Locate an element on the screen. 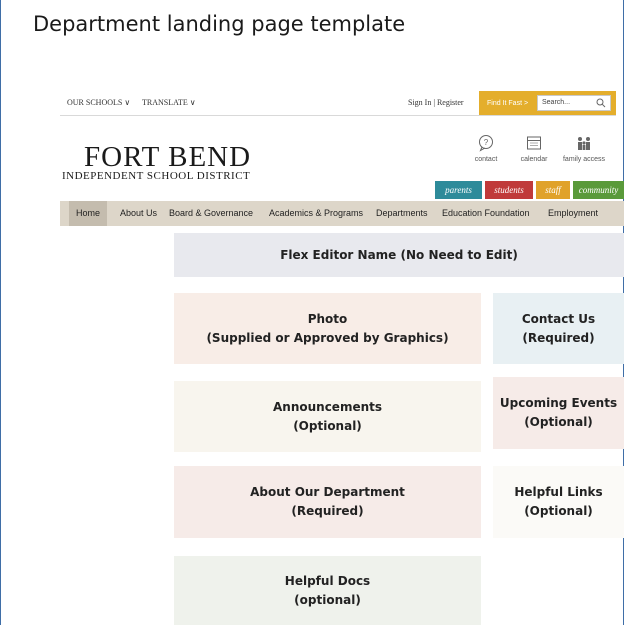 This screenshot has height=625, width=626. box-title: About Our Department is located at coordinates (327, 492).